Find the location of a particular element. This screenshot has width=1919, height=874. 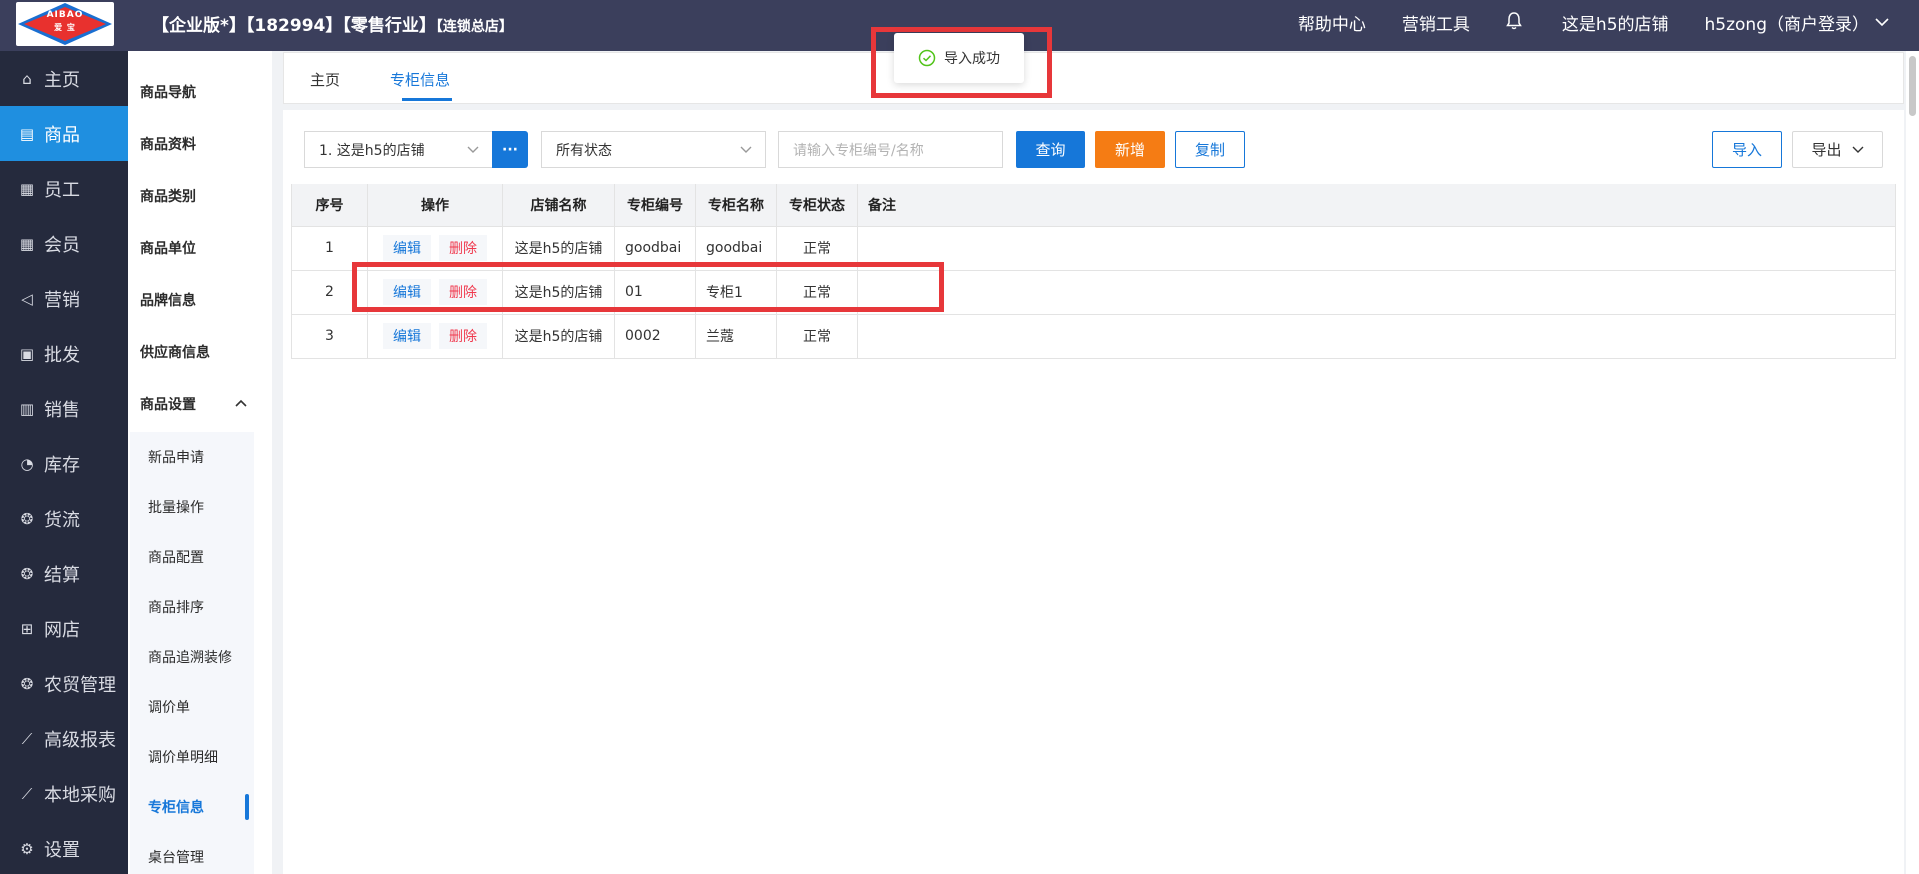

subnav-brand: 品牌信息 is located at coordinates (168, 300).